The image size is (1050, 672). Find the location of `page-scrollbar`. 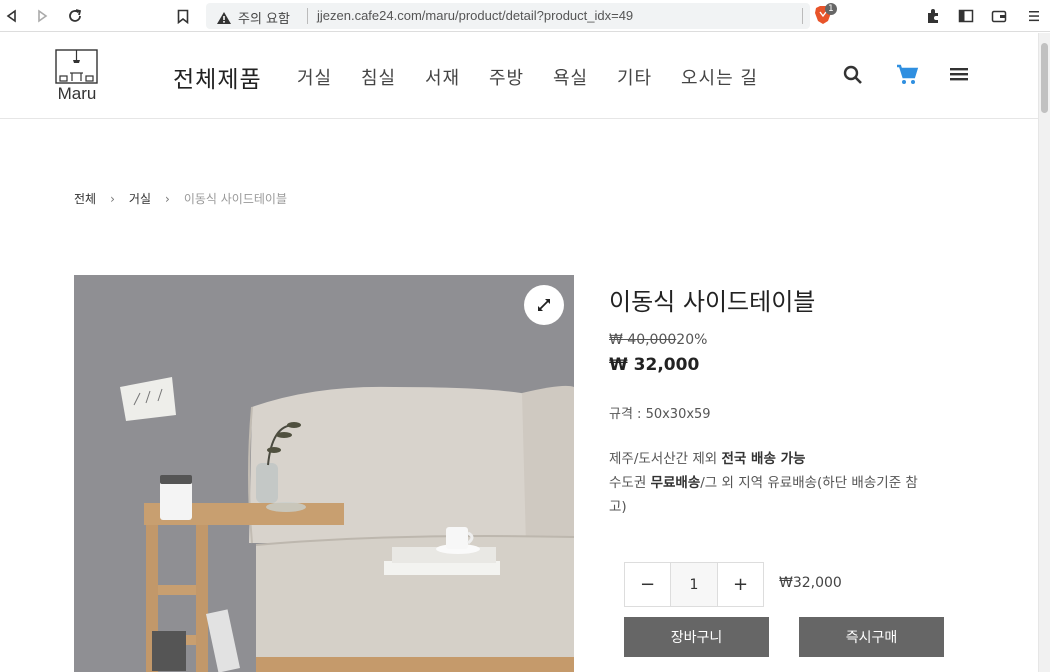

page-scrollbar is located at coordinates (1044, 352).